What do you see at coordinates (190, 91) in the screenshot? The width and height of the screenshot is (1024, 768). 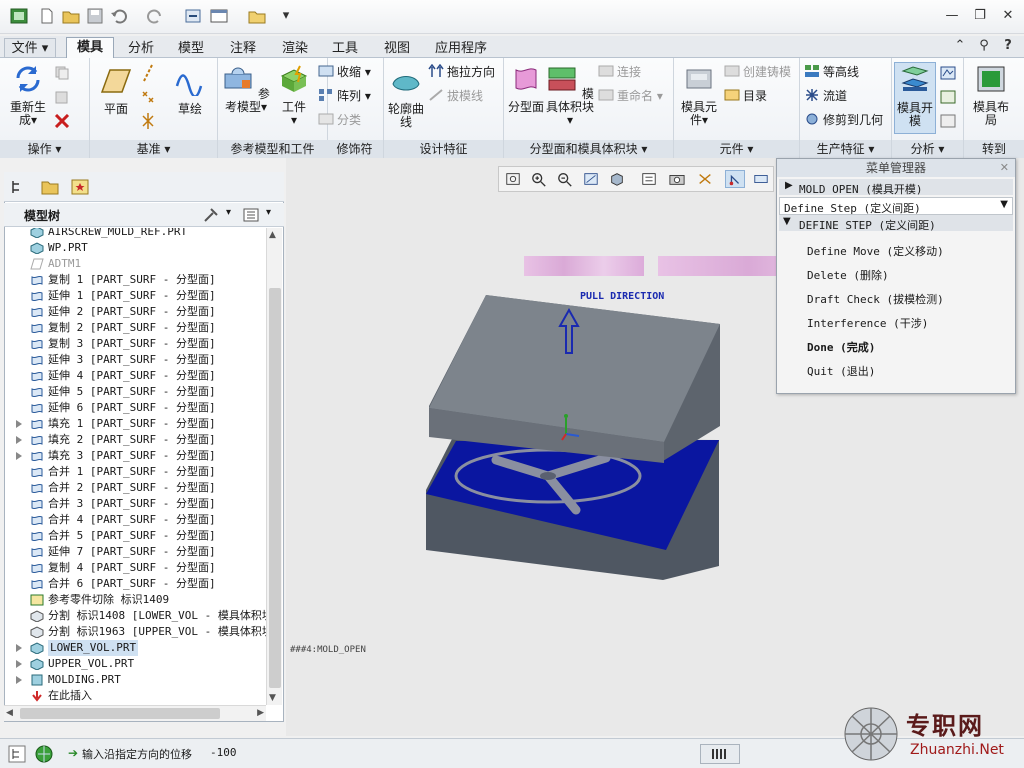 I see `sketch-button: 草绘` at bounding box center [190, 91].